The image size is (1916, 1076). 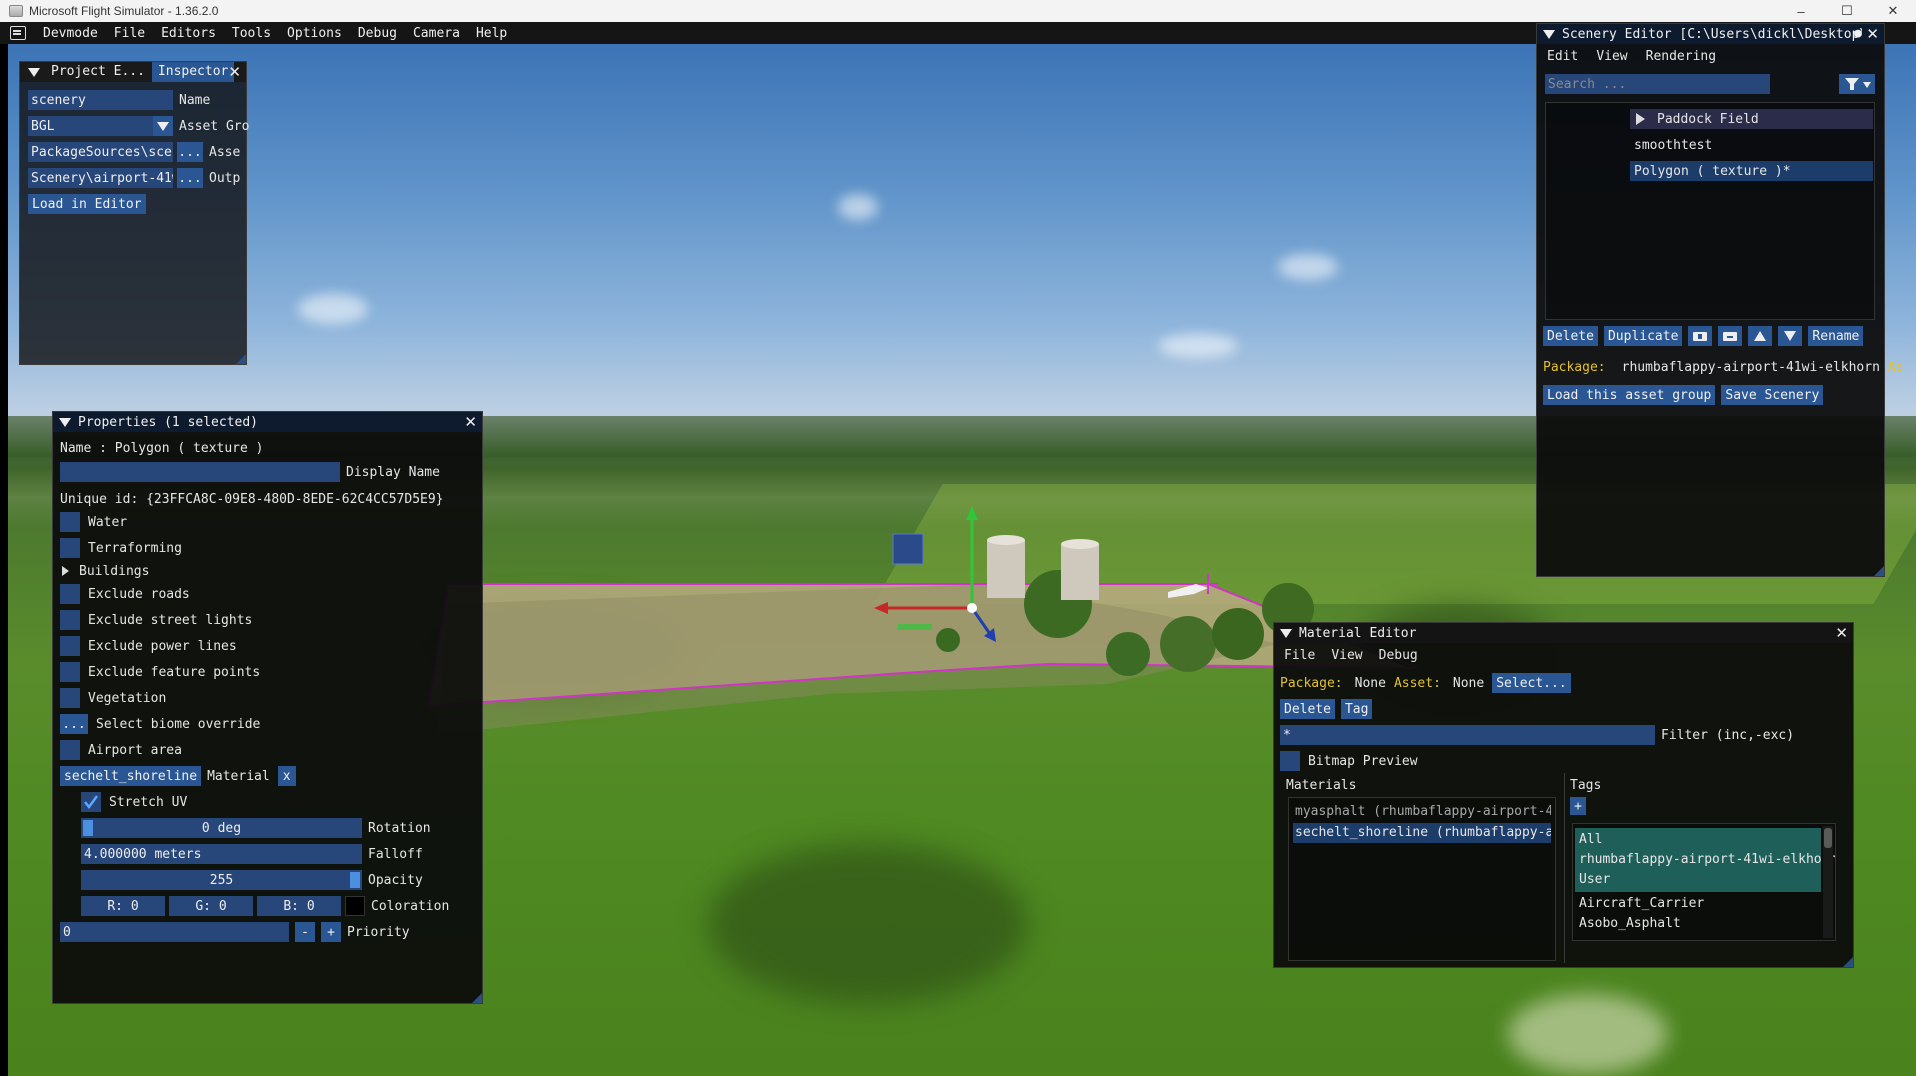 What do you see at coordinates (1630, 924) in the screenshot?
I see `tag-item: Asobo_Asphalt` at bounding box center [1630, 924].